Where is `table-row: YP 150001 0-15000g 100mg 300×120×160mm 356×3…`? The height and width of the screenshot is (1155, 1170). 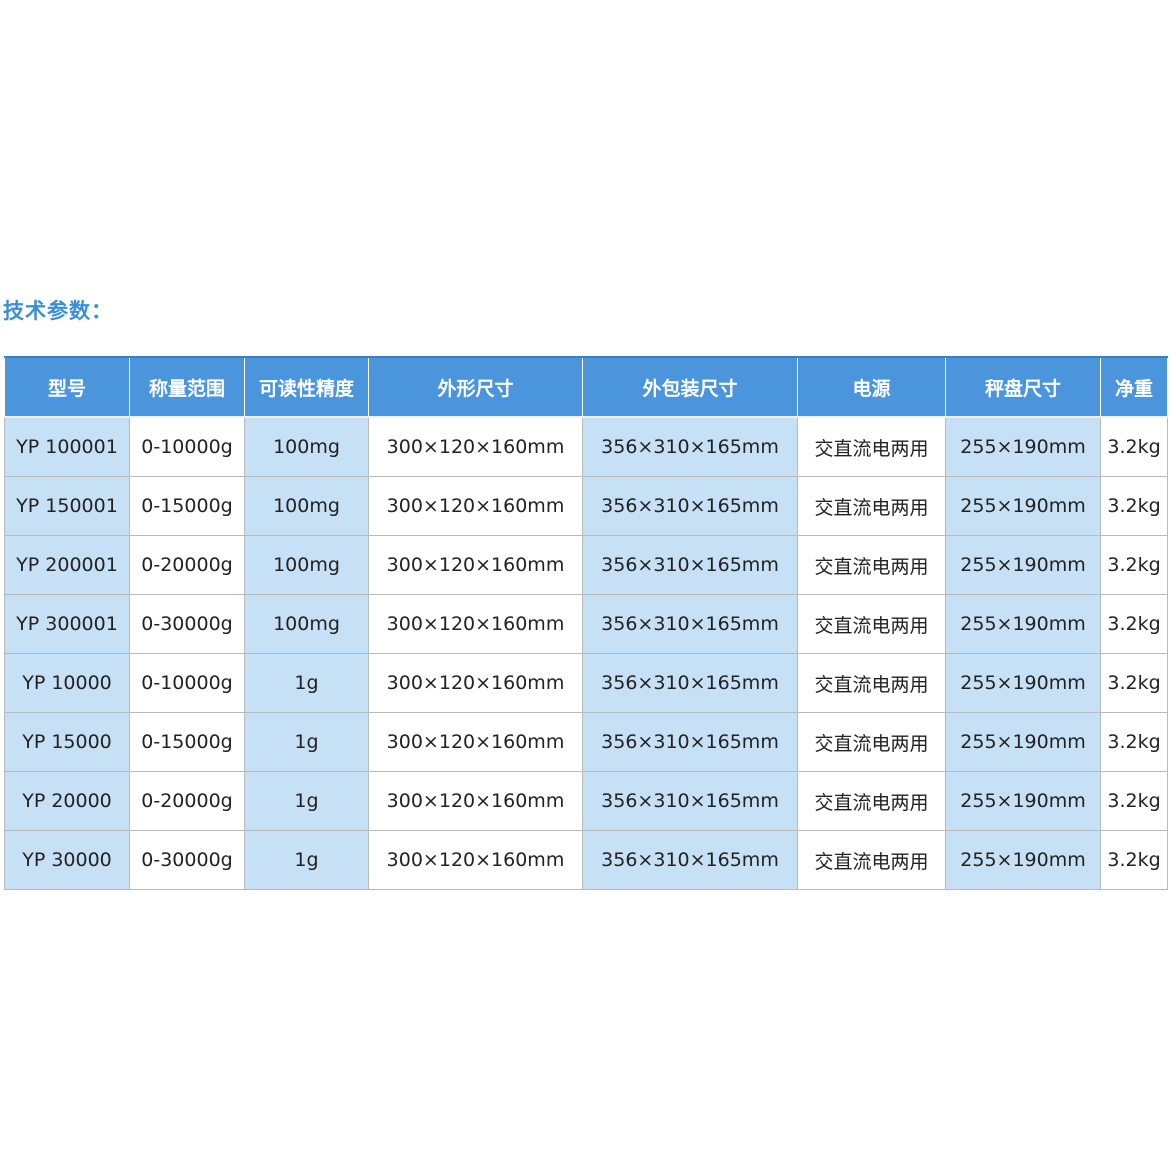
table-row: YP 150001 0-15000g 100mg 300×120×160mm 356×3… is located at coordinates (586, 506).